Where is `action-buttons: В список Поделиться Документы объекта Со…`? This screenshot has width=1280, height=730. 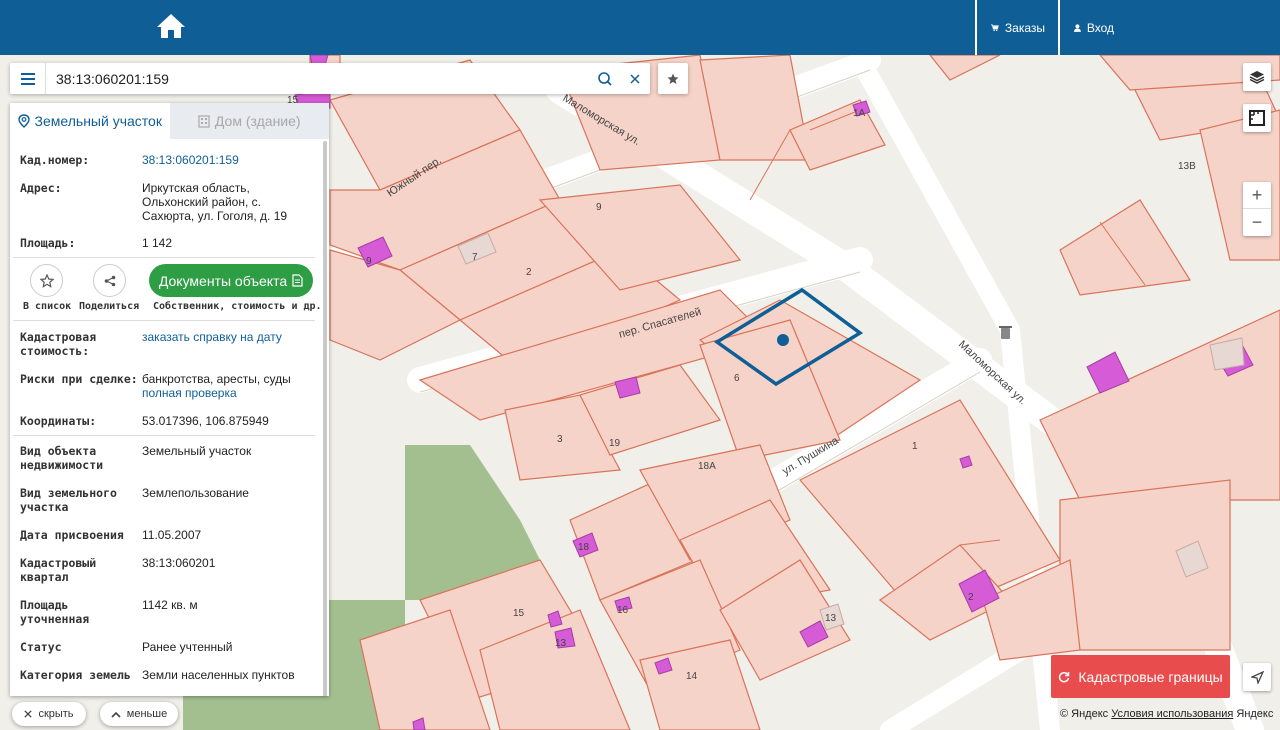 action-buttons: В список Поделиться Документы объекта Со… is located at coordinates (166, 288).